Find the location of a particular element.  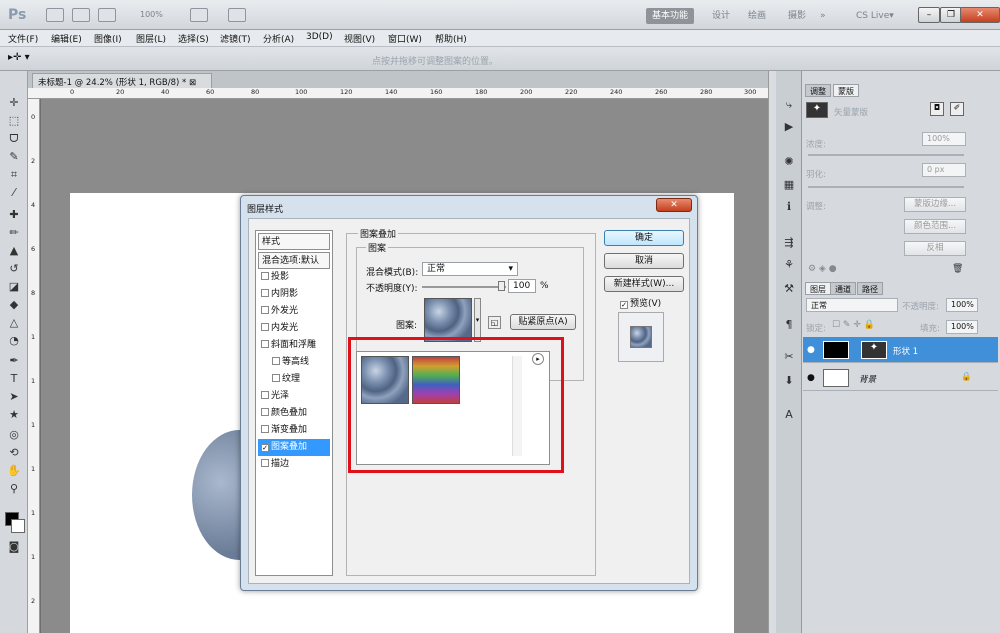

color-panel-icon: ✺ is located at coordinates (789, 162).